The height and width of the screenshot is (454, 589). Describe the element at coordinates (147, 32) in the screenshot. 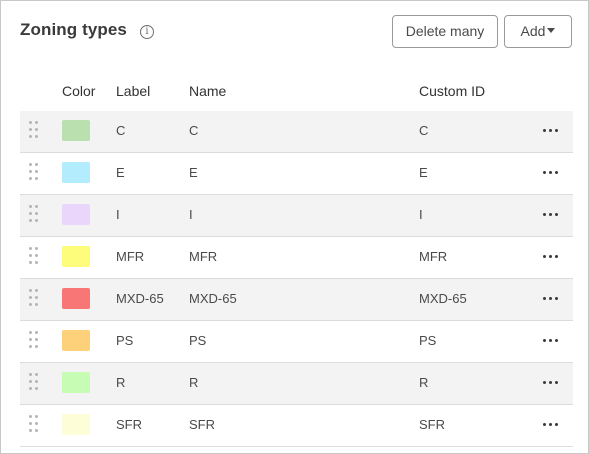

I see `info-circle-icon: i` at that location.